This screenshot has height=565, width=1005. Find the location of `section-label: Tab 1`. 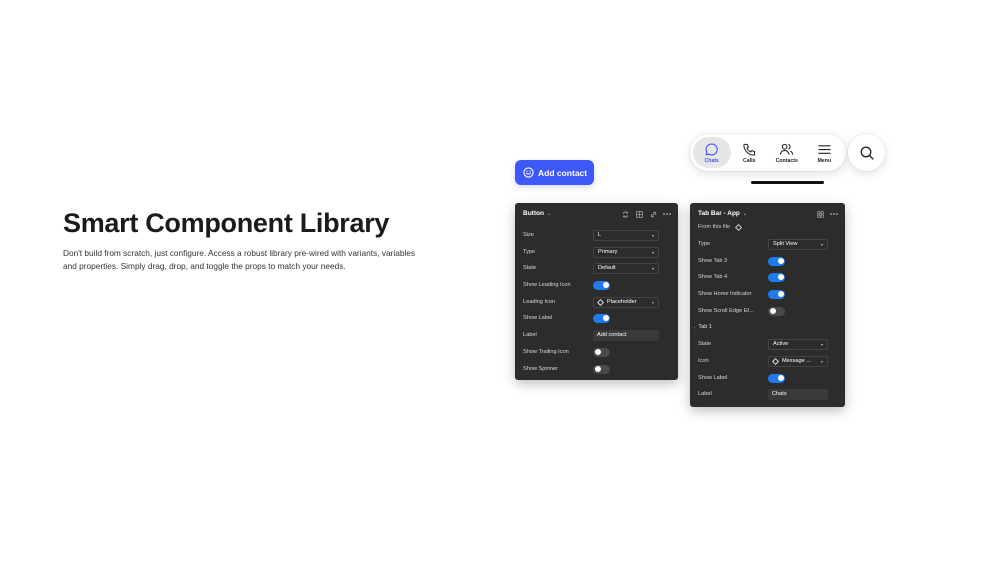

section-label: Tab 1 is located at coordinates (705, 327).